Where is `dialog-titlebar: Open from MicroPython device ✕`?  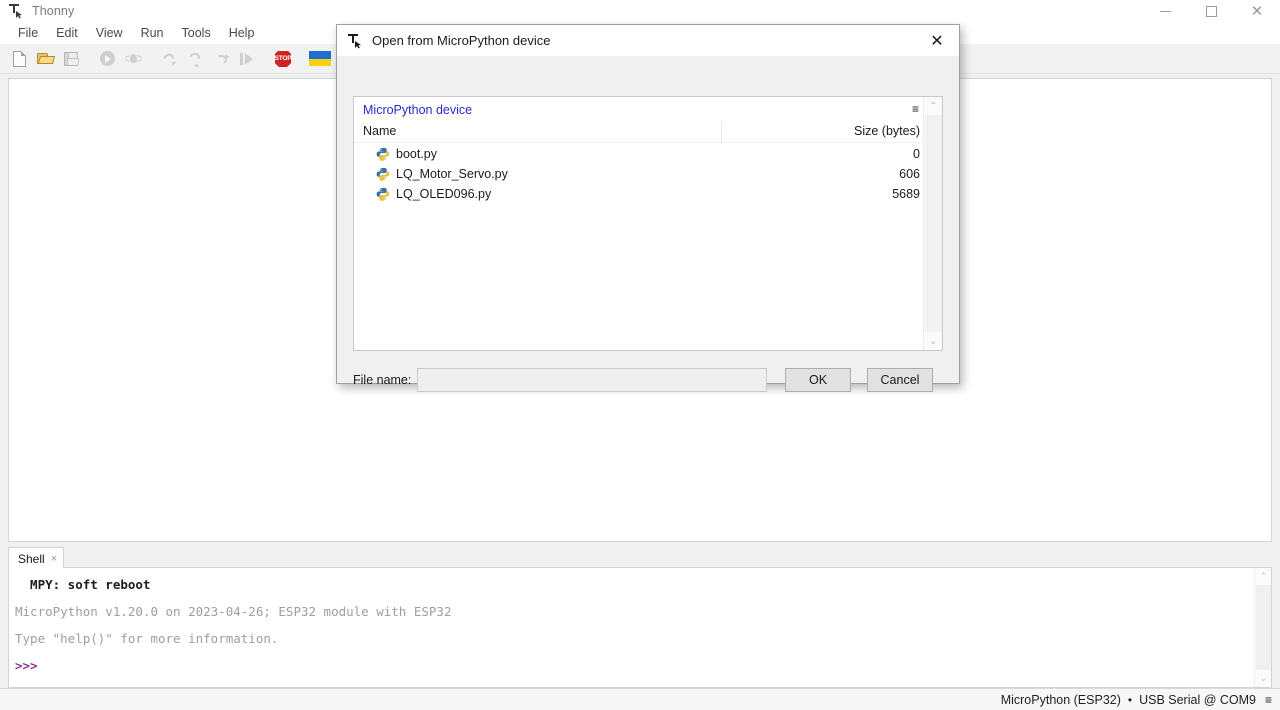 dialog-titlebar: Open from MicroPython device ✕ is located at coordinates (648, 40).